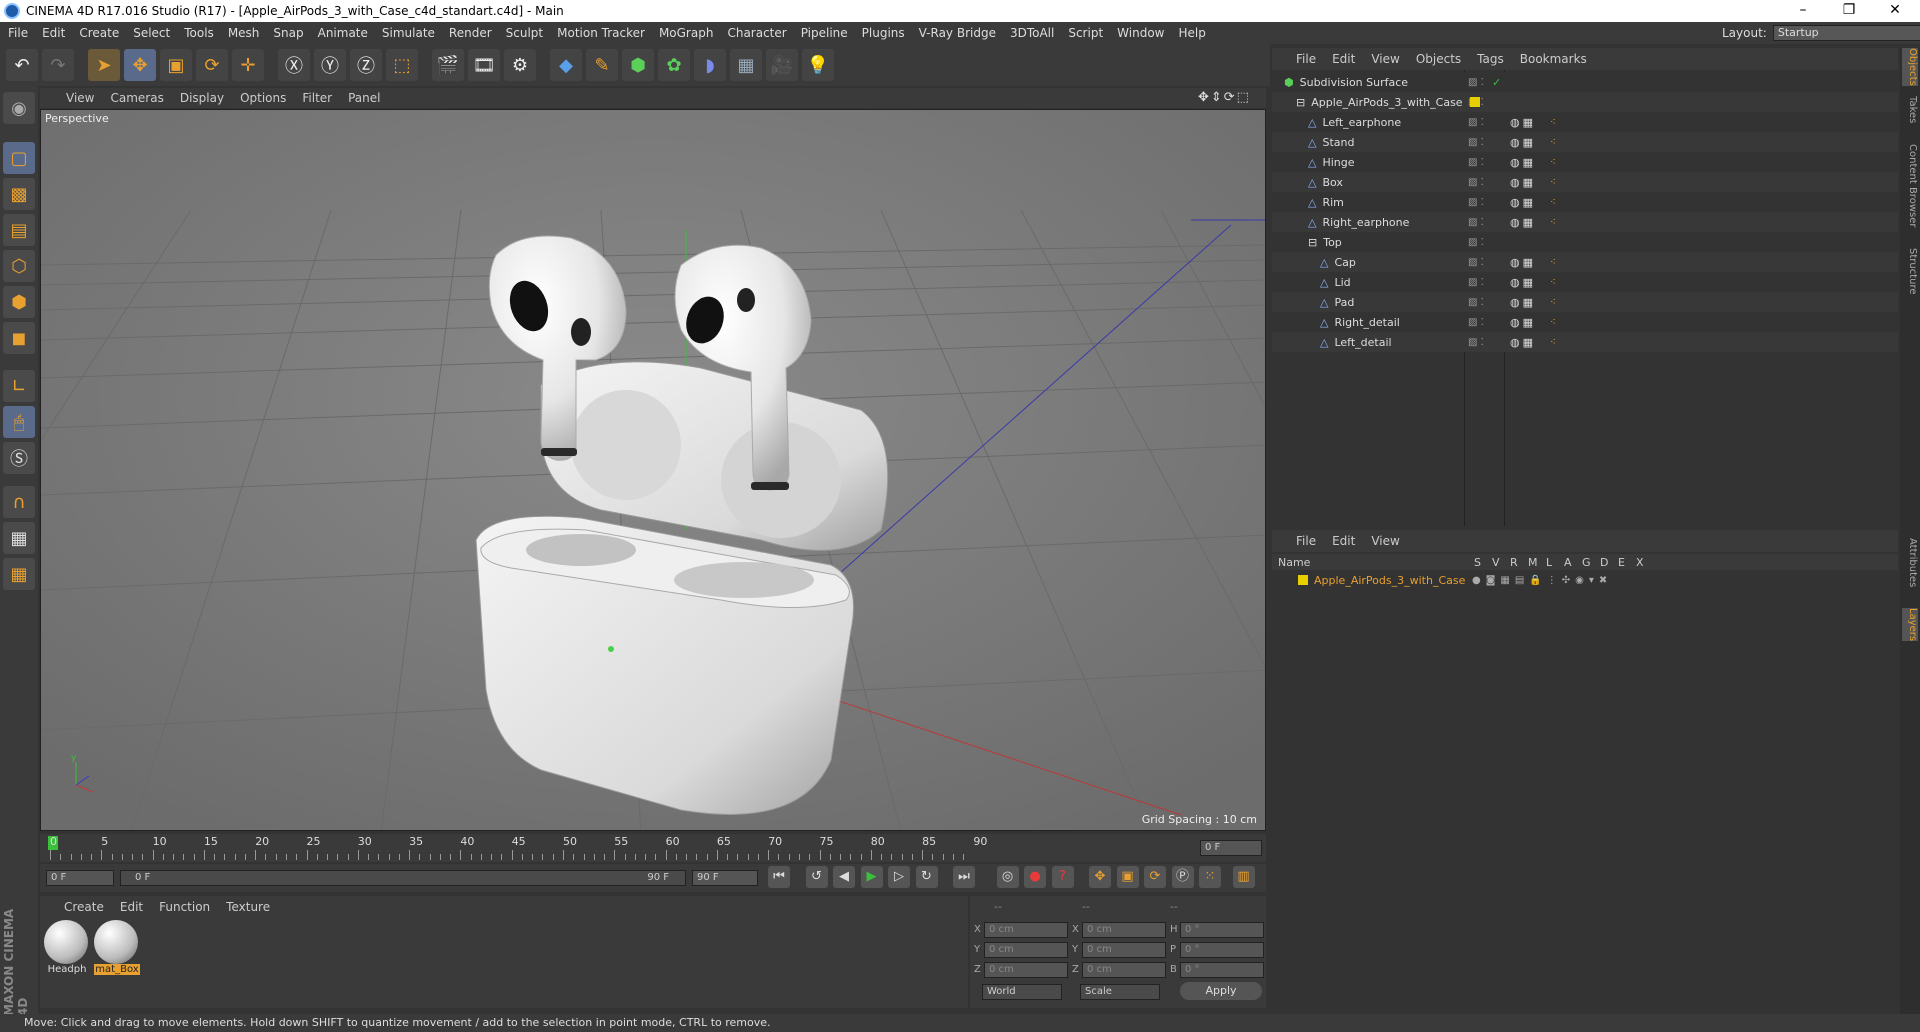 The height and width of the screenshot is (1032, 1920). I want to click on key-scale-icon: ▣, so click(1127, 877).